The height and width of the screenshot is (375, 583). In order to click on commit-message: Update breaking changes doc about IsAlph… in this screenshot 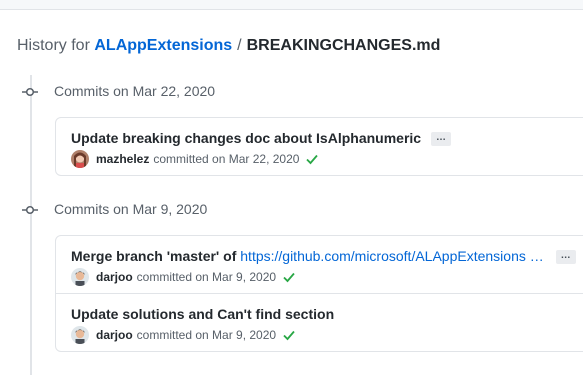, I will do `click(261, 138)`.